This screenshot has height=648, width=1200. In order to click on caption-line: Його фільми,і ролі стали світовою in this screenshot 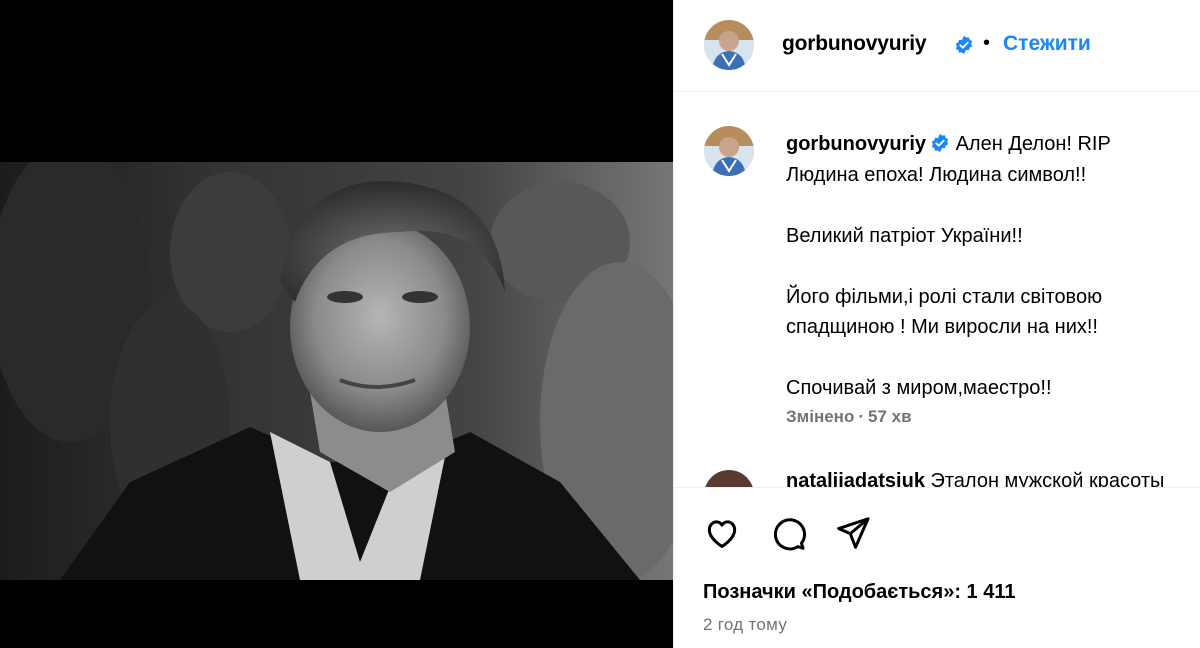, I will do `click(944, 296)`.